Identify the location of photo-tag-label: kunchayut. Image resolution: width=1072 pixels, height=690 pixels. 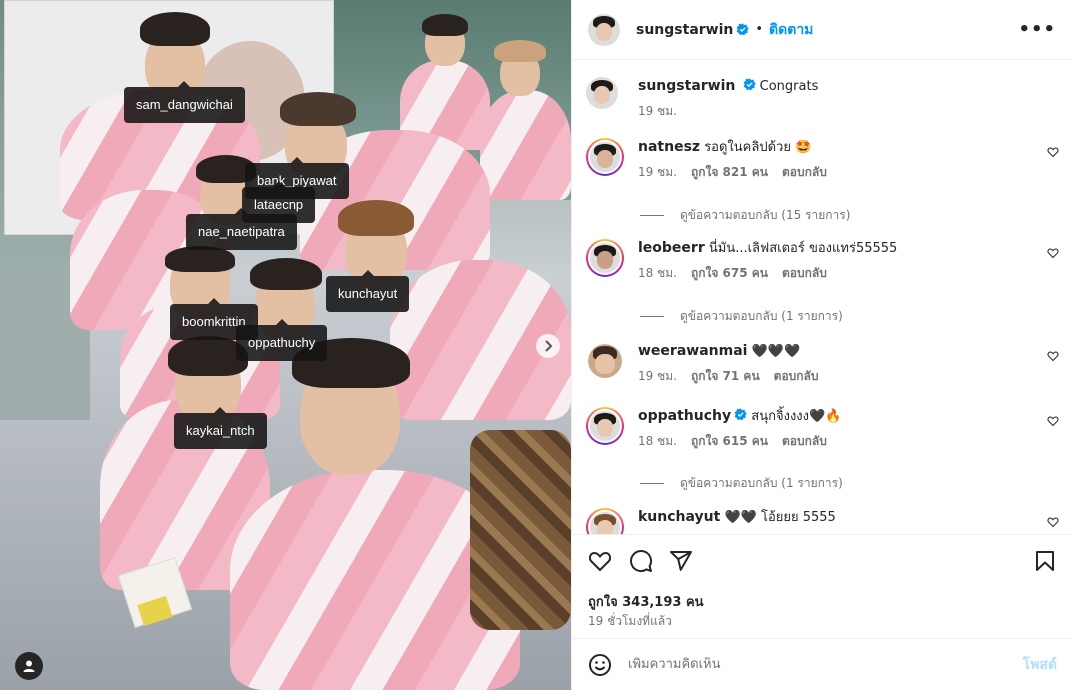
(368, 293).